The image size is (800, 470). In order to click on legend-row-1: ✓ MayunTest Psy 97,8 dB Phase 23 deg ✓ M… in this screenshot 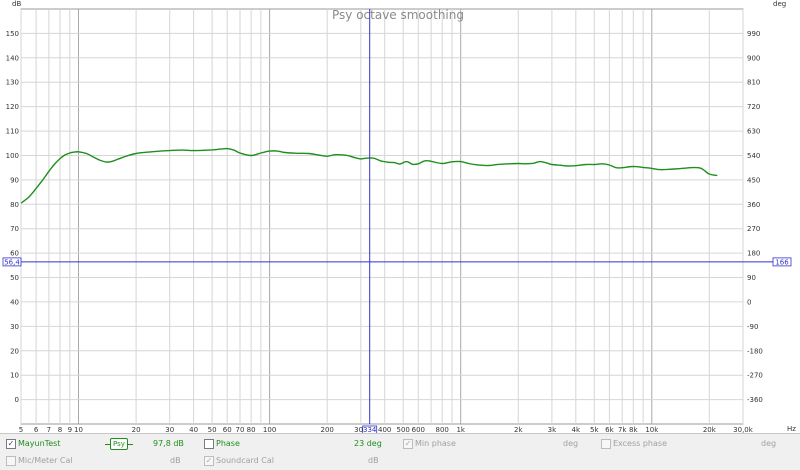, I will do `click(400, 444)`.